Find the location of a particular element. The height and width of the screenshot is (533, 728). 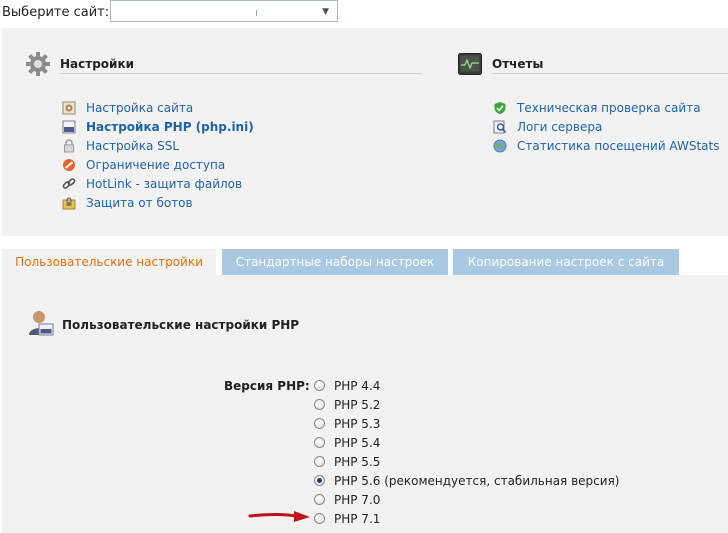

tab-standard-presets: Стандартные наборы настроек is located at coordinates (335, 262).